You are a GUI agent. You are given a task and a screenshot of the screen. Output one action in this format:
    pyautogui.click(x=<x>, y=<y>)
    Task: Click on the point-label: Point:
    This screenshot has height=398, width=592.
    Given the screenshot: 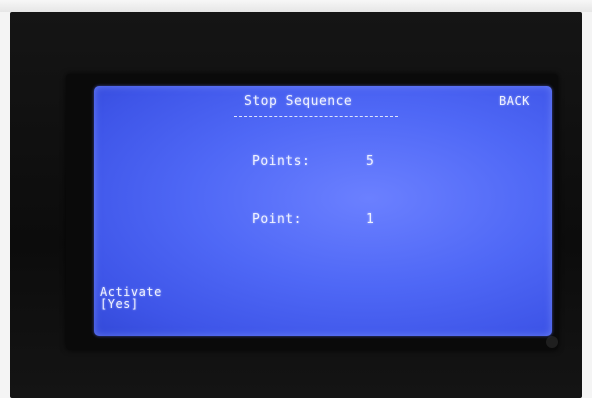 What is the action you would take?
    pyautogui.click(x=277, y=219)
    